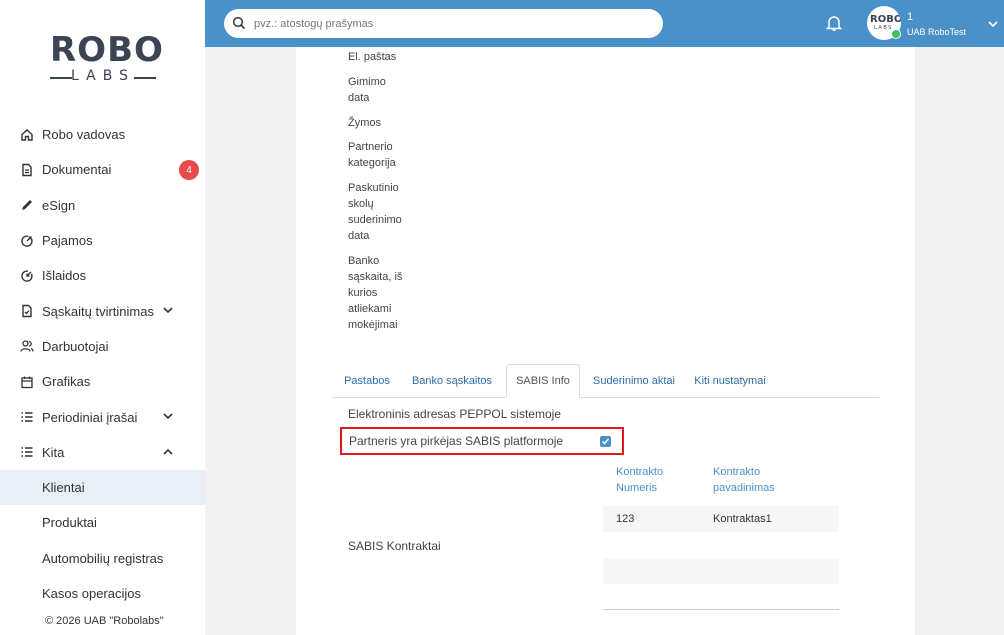  I want to click on table-row-empty, so click(721, 571).